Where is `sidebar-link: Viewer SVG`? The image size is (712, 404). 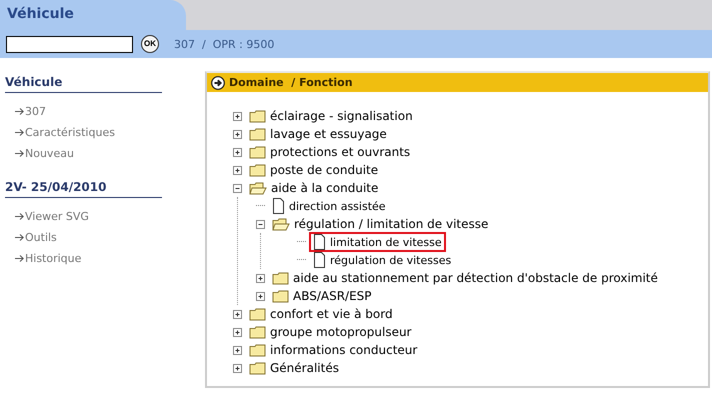 sidebar-link: Viewer SVG is located at coordinates (52, 216).